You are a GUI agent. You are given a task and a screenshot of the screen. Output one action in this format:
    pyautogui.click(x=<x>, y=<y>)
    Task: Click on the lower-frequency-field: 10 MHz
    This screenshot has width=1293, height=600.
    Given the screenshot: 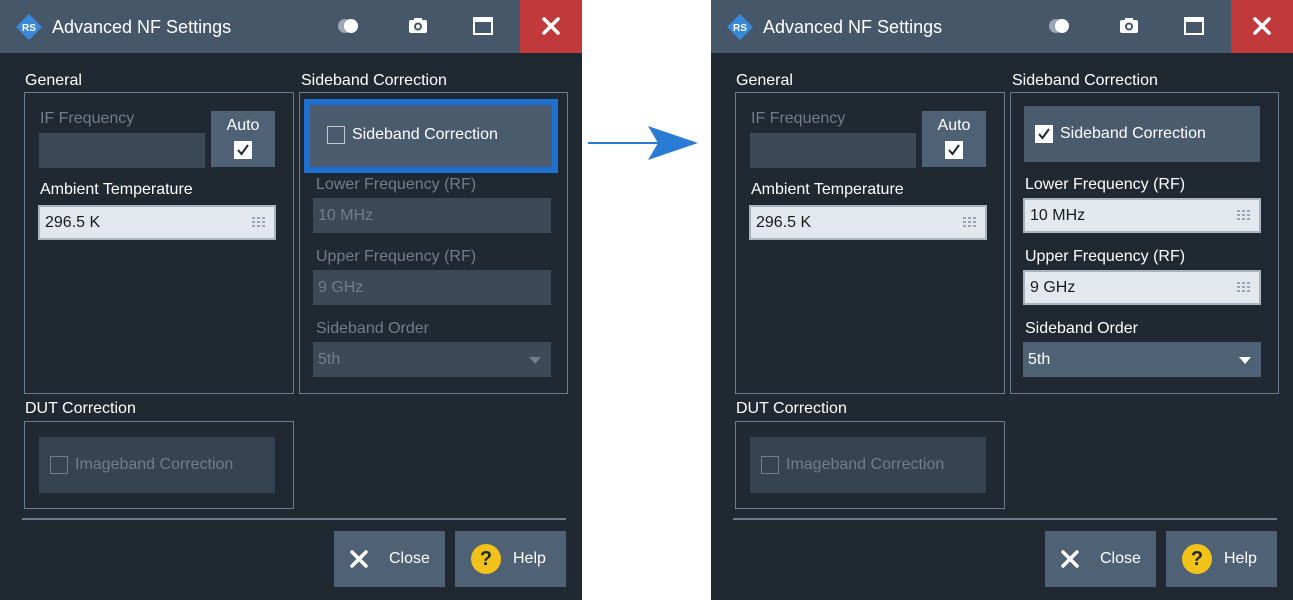 What is the action you would take?
    pyautogui.click(x=432, y=215)
    